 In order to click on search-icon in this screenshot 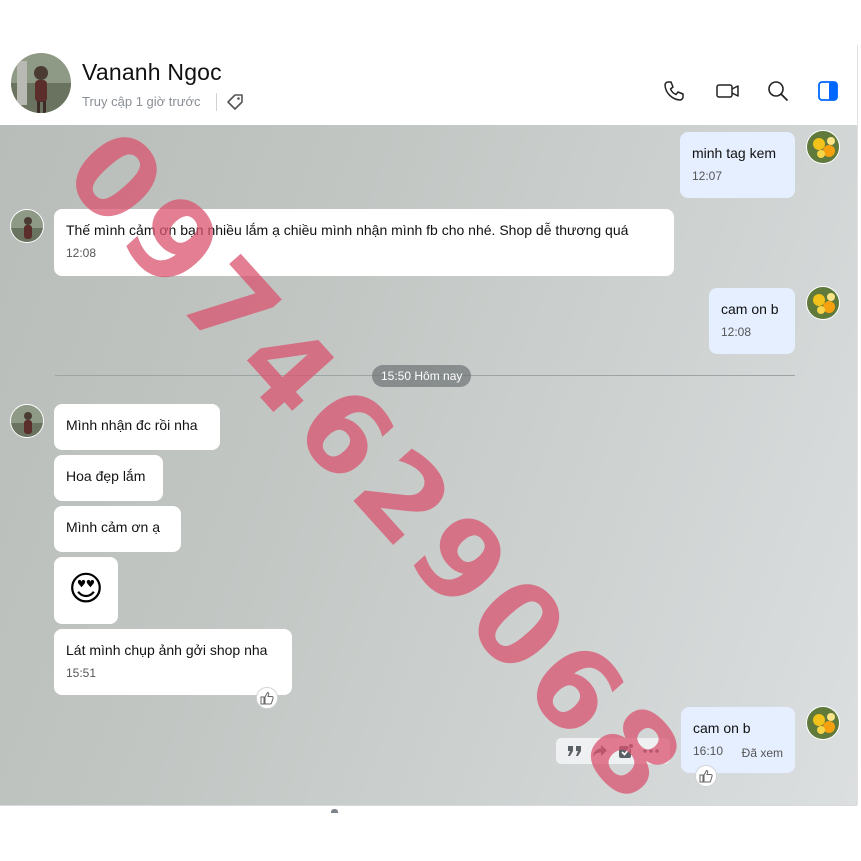, I will do `click(778, 91)`.